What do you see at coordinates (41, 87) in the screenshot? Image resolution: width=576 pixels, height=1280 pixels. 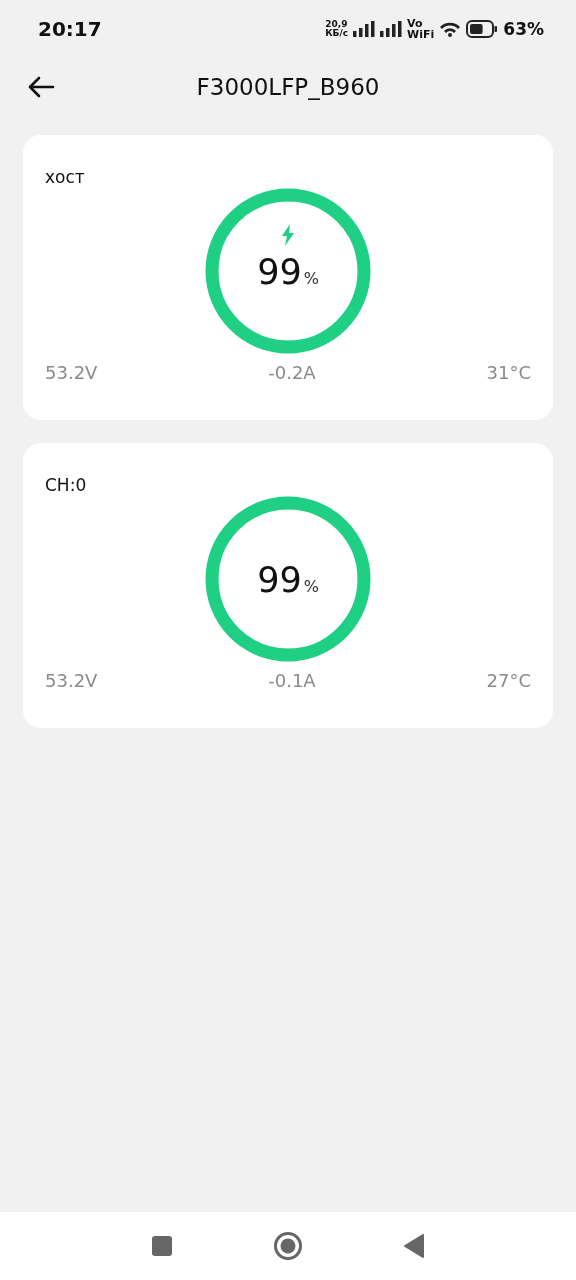 I see `back-arrow-icon` at bounding box center [41, 87].